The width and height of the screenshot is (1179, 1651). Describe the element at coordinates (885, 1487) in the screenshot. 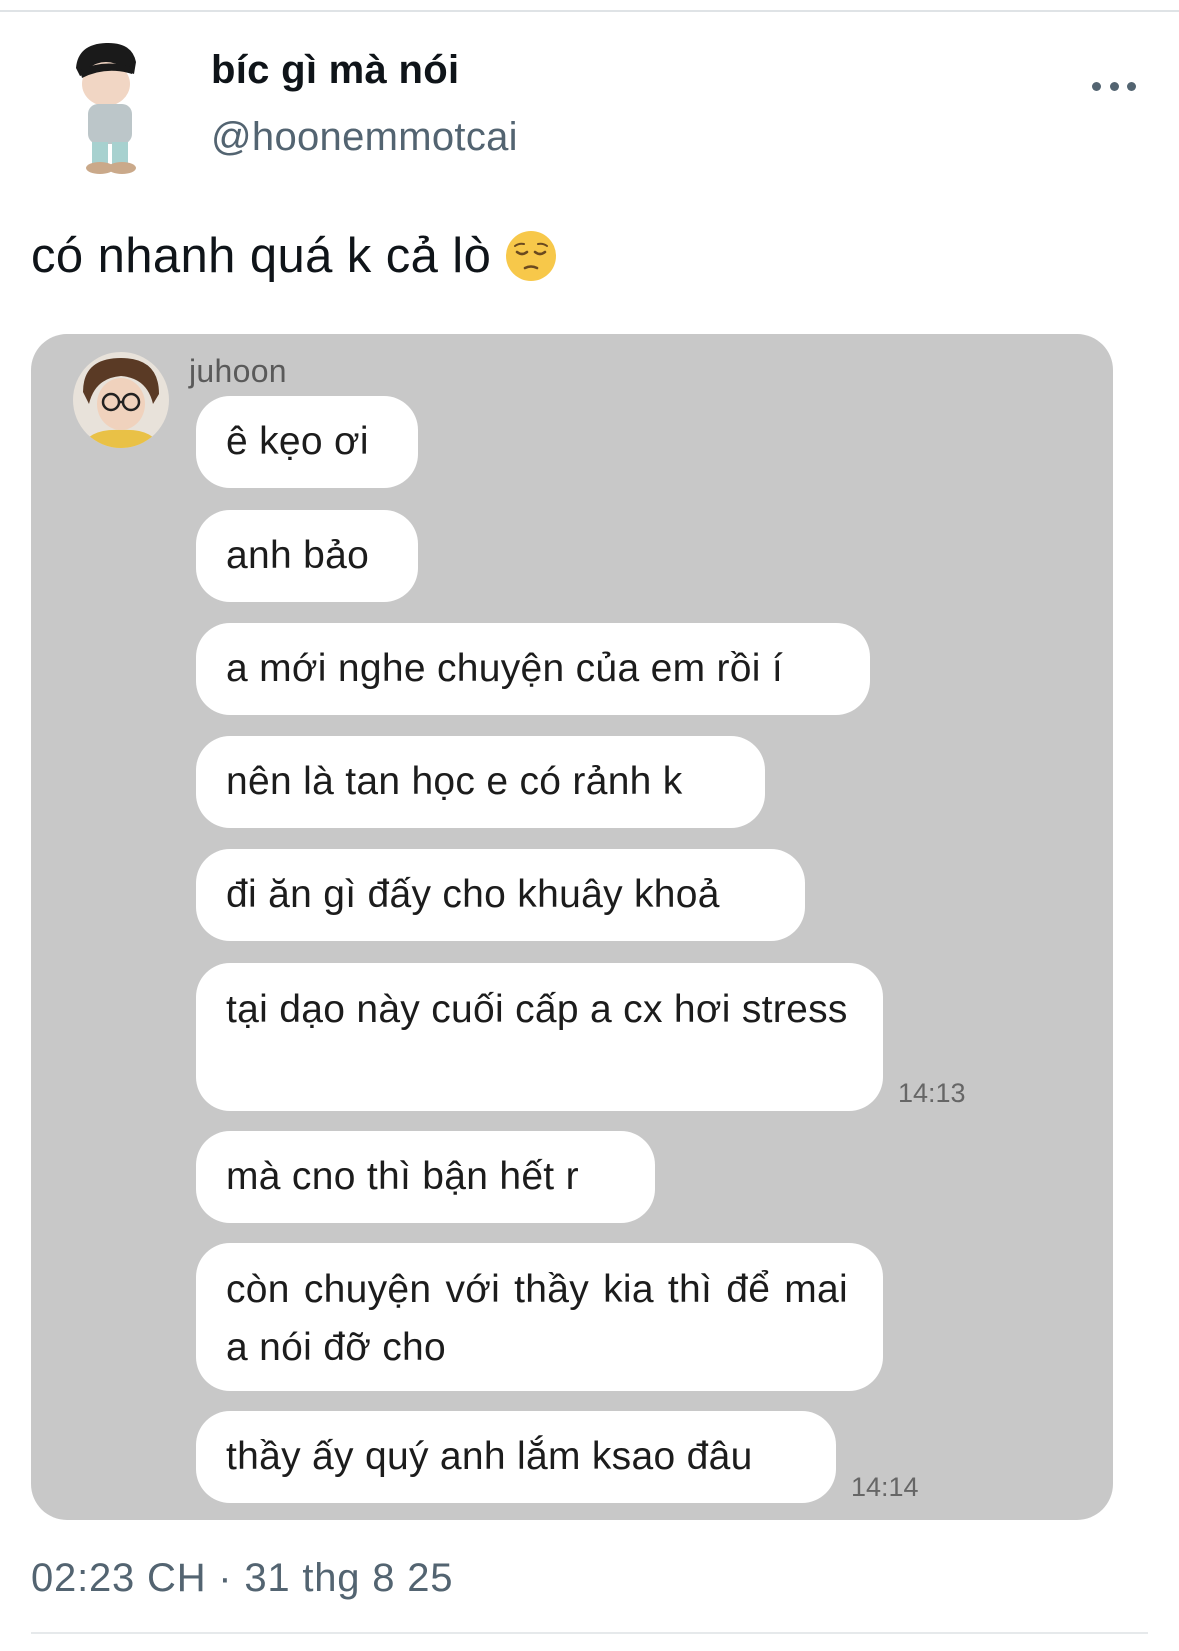

I see `message-timestamp: 14:14` at that location.